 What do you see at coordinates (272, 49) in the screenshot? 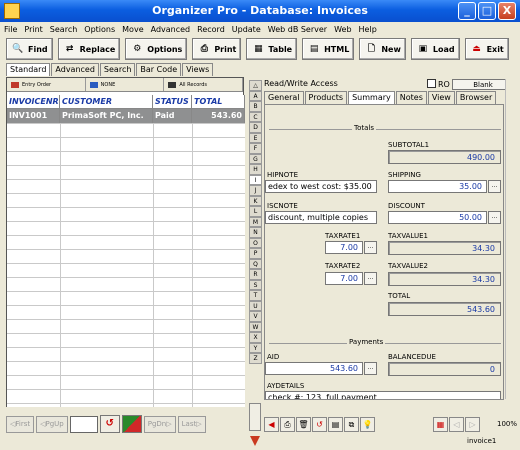
I see `table-button: ▦ Table` at bounding box center [272, 49].